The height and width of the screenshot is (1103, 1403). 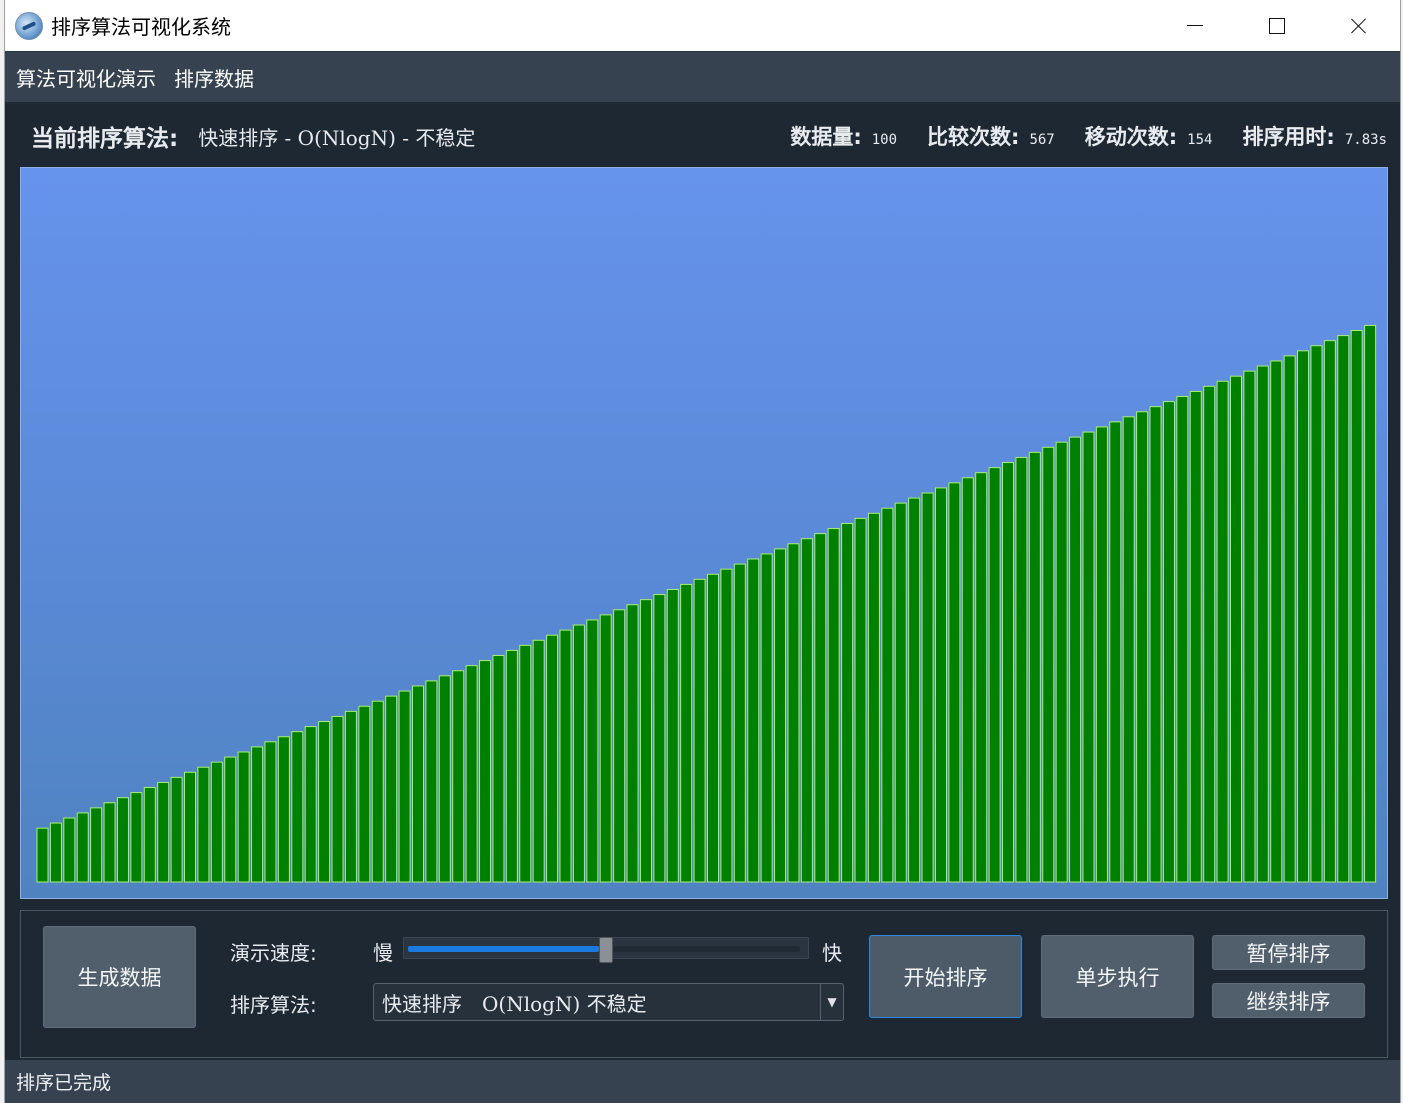 What do you see at coordinates (702, 25) in the screenshot?
I see `title-bar: 排序算法可视化系统` at bounding box center [702, 25].